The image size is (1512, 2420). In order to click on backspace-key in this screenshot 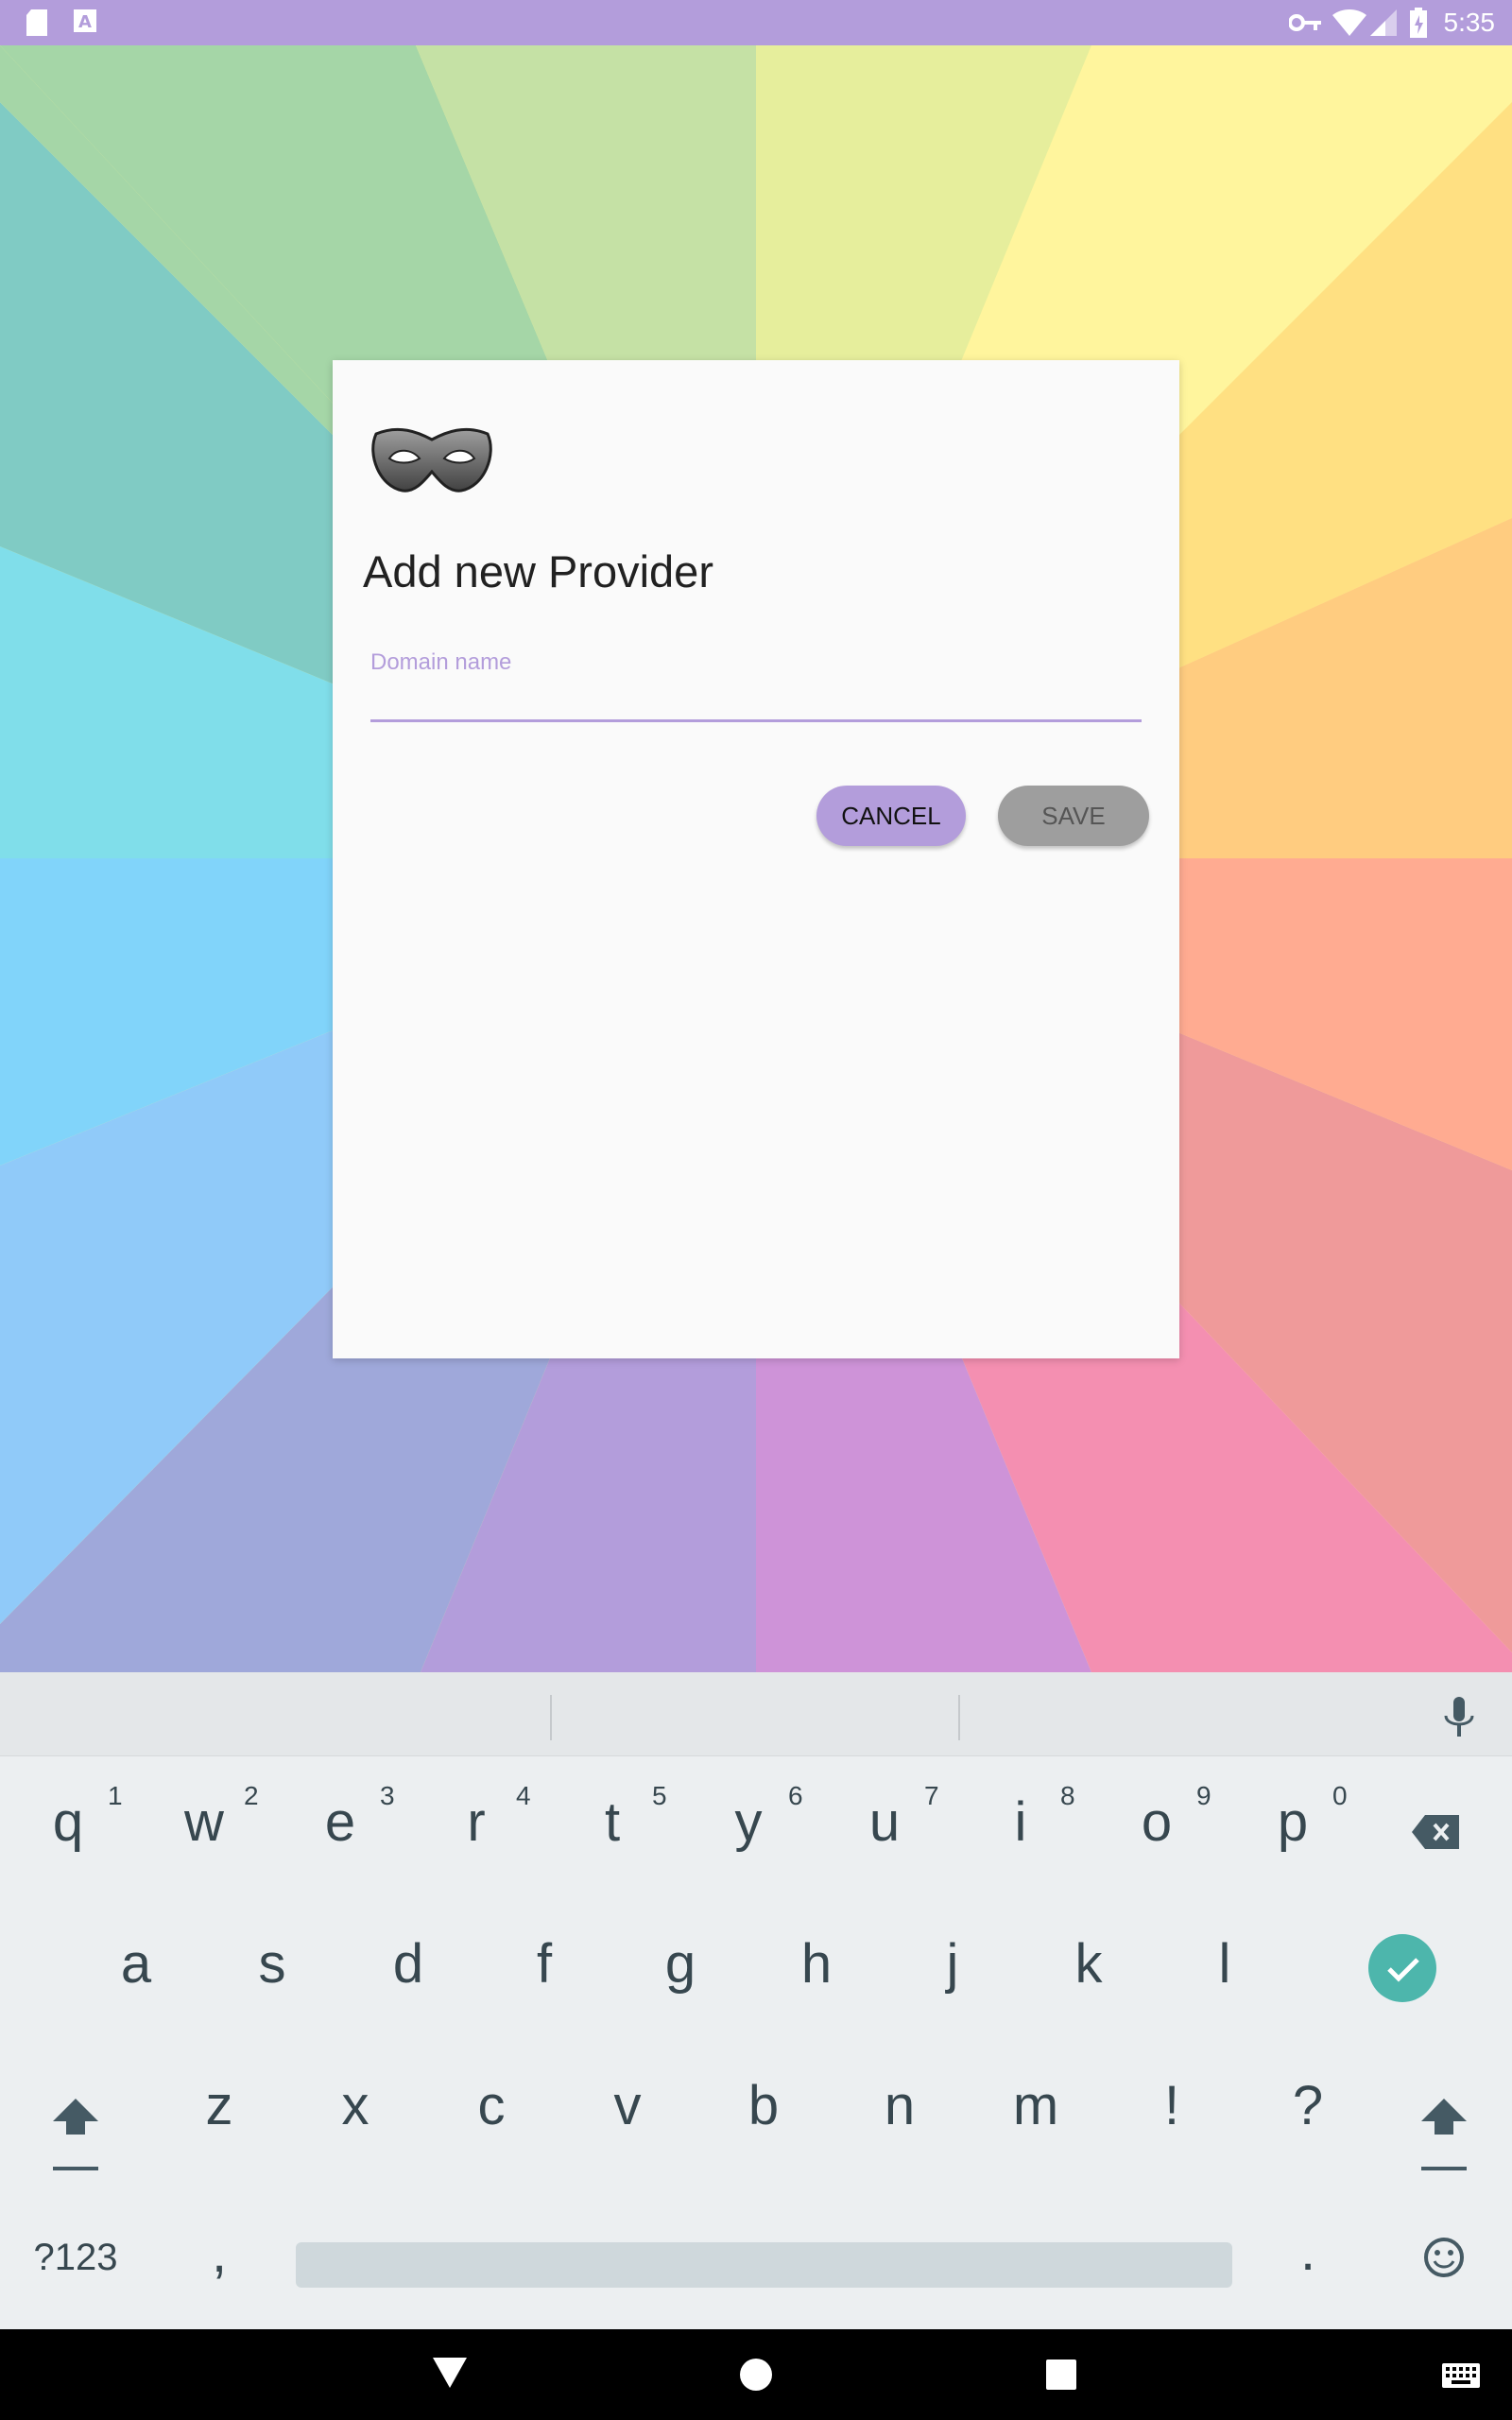, I will do `click(1436, 1822)`.